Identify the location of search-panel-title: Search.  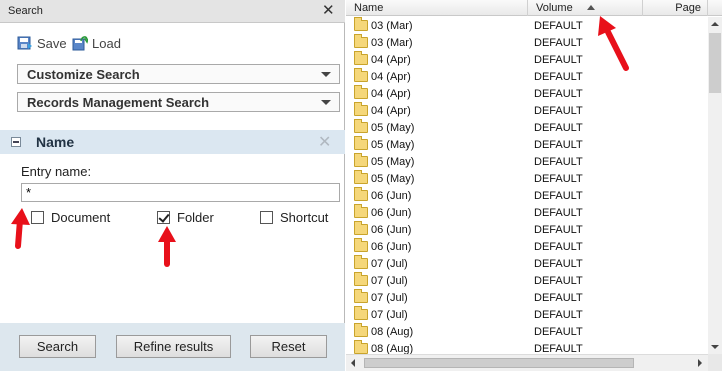
(25, 11).